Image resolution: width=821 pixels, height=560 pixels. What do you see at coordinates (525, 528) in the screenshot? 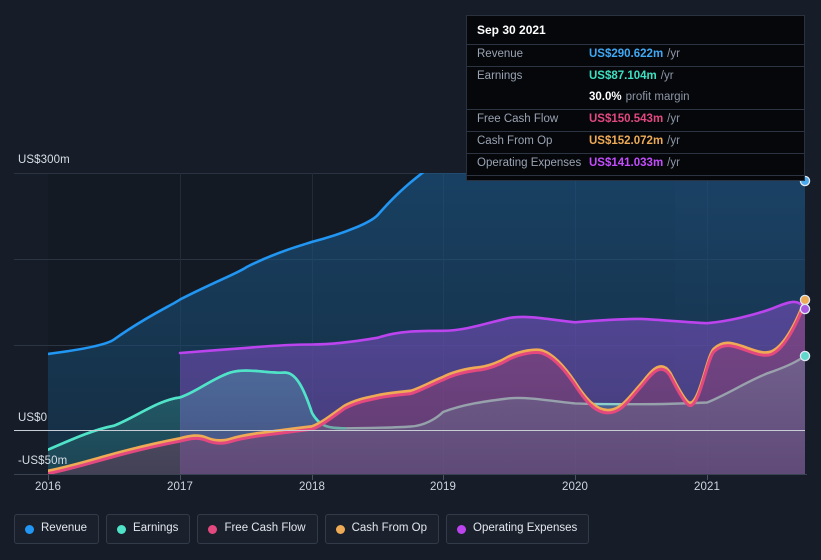
I see `legend-label-operating-expenses: Operating Expenses` at bounding box center [525, 528].